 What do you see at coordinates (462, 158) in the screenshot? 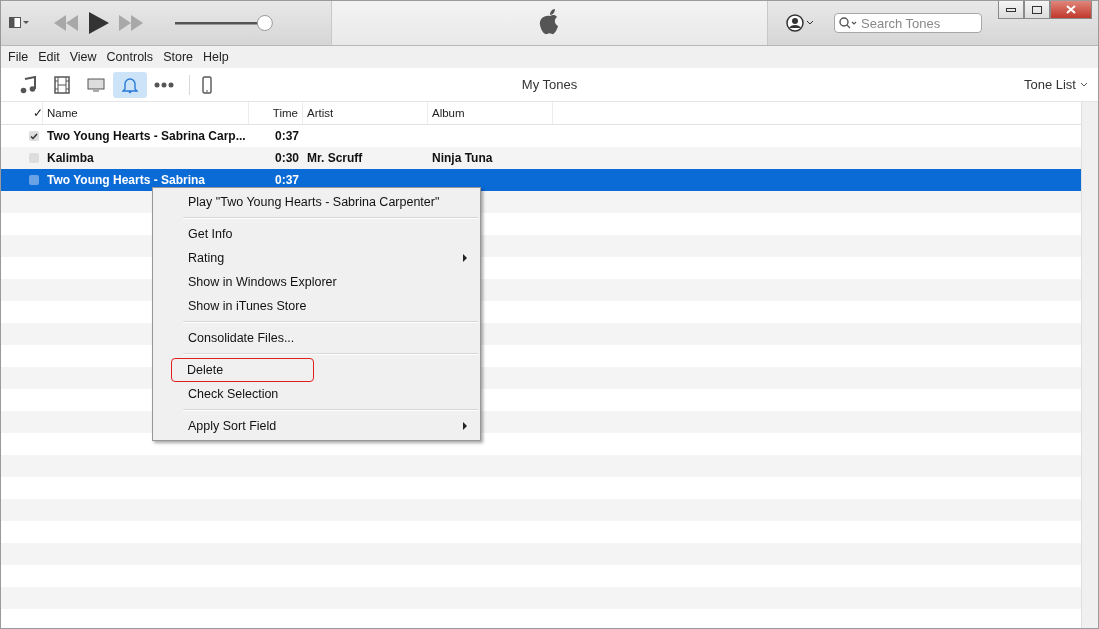
I see `album-cell-text: Ninja Tuna` at bounding box center [462, 158].